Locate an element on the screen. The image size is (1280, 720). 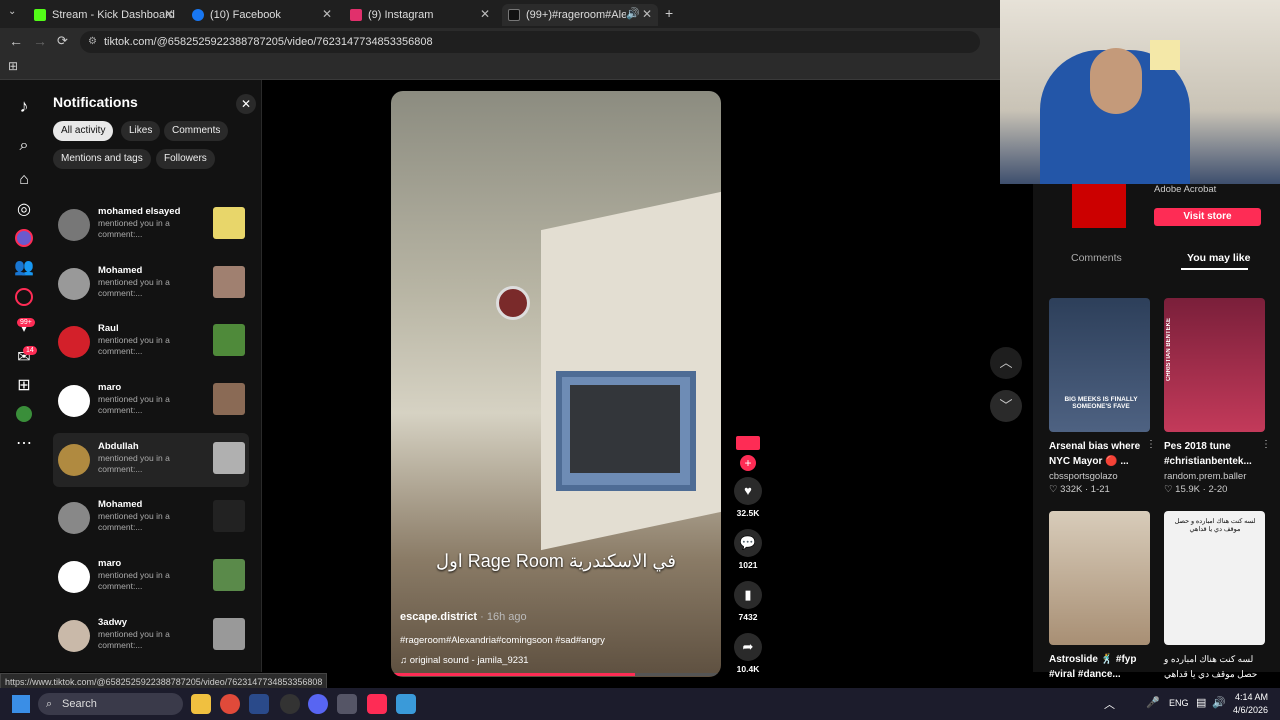
following-icon: 👥 is located at coordinates (24, 268).